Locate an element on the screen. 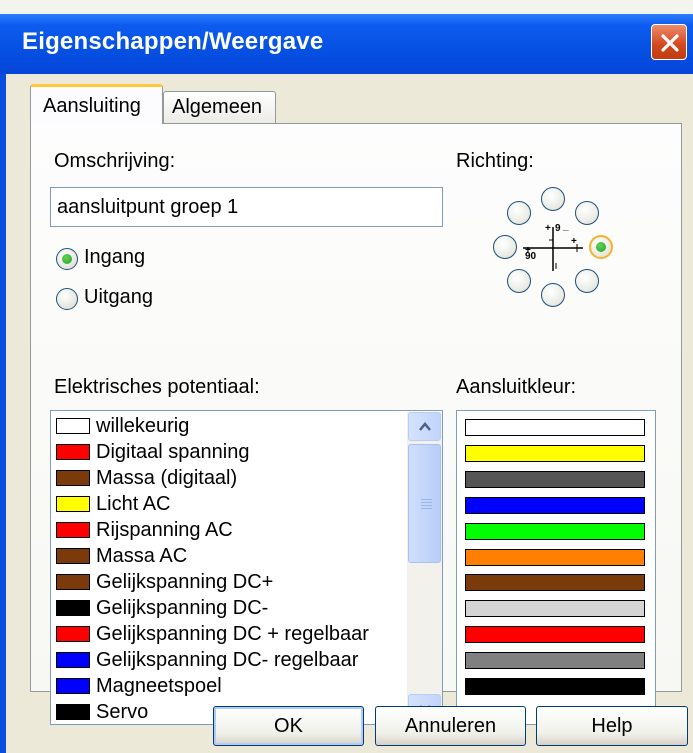 Image resolution: width=693 pixels, height=753 pixels. list-item-label: Servo is located at coordinates (122, 712).